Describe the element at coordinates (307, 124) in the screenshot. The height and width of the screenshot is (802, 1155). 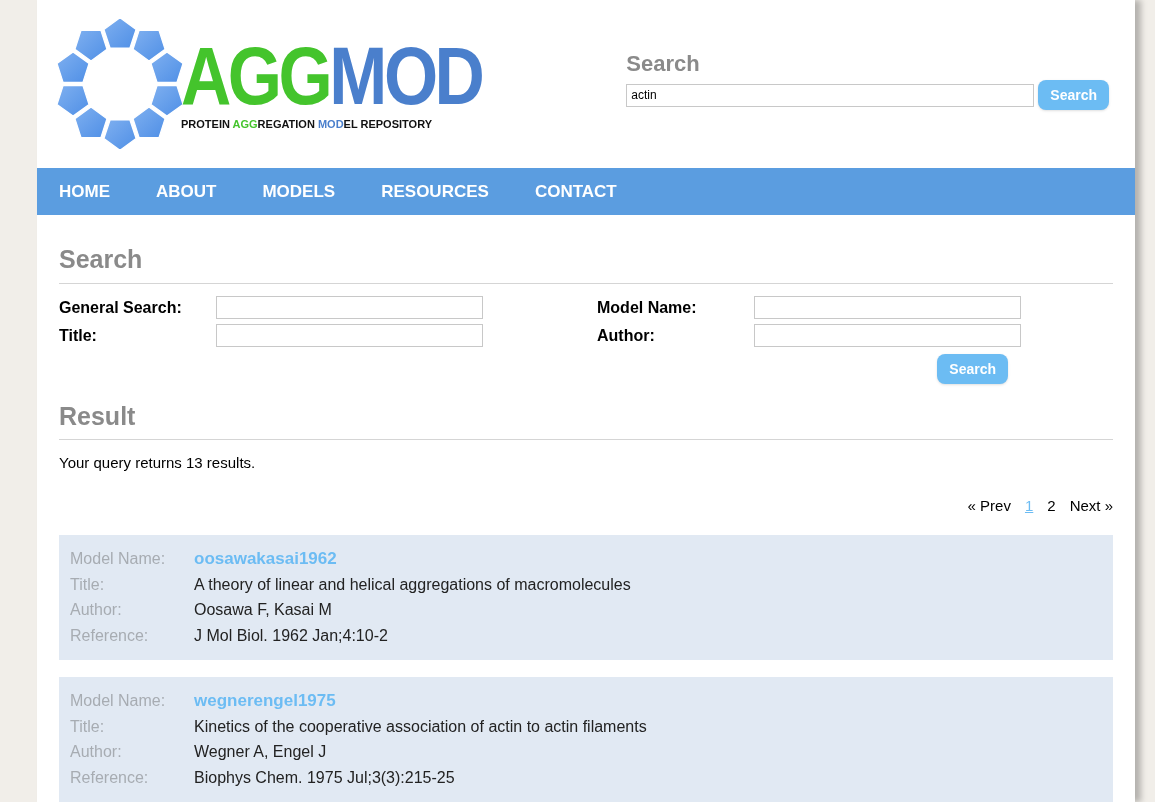
I see `logo-tagline: PROTEIN AGGREGATION MODEL REPOSITORY` at that location.